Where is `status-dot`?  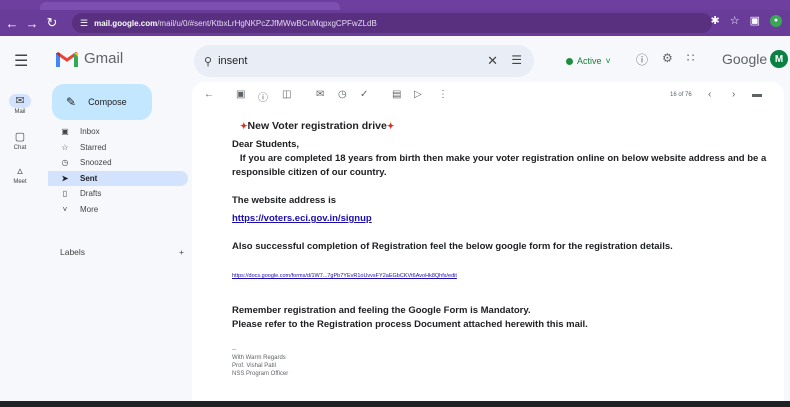 status-dot is located at coordinates (569, 61).